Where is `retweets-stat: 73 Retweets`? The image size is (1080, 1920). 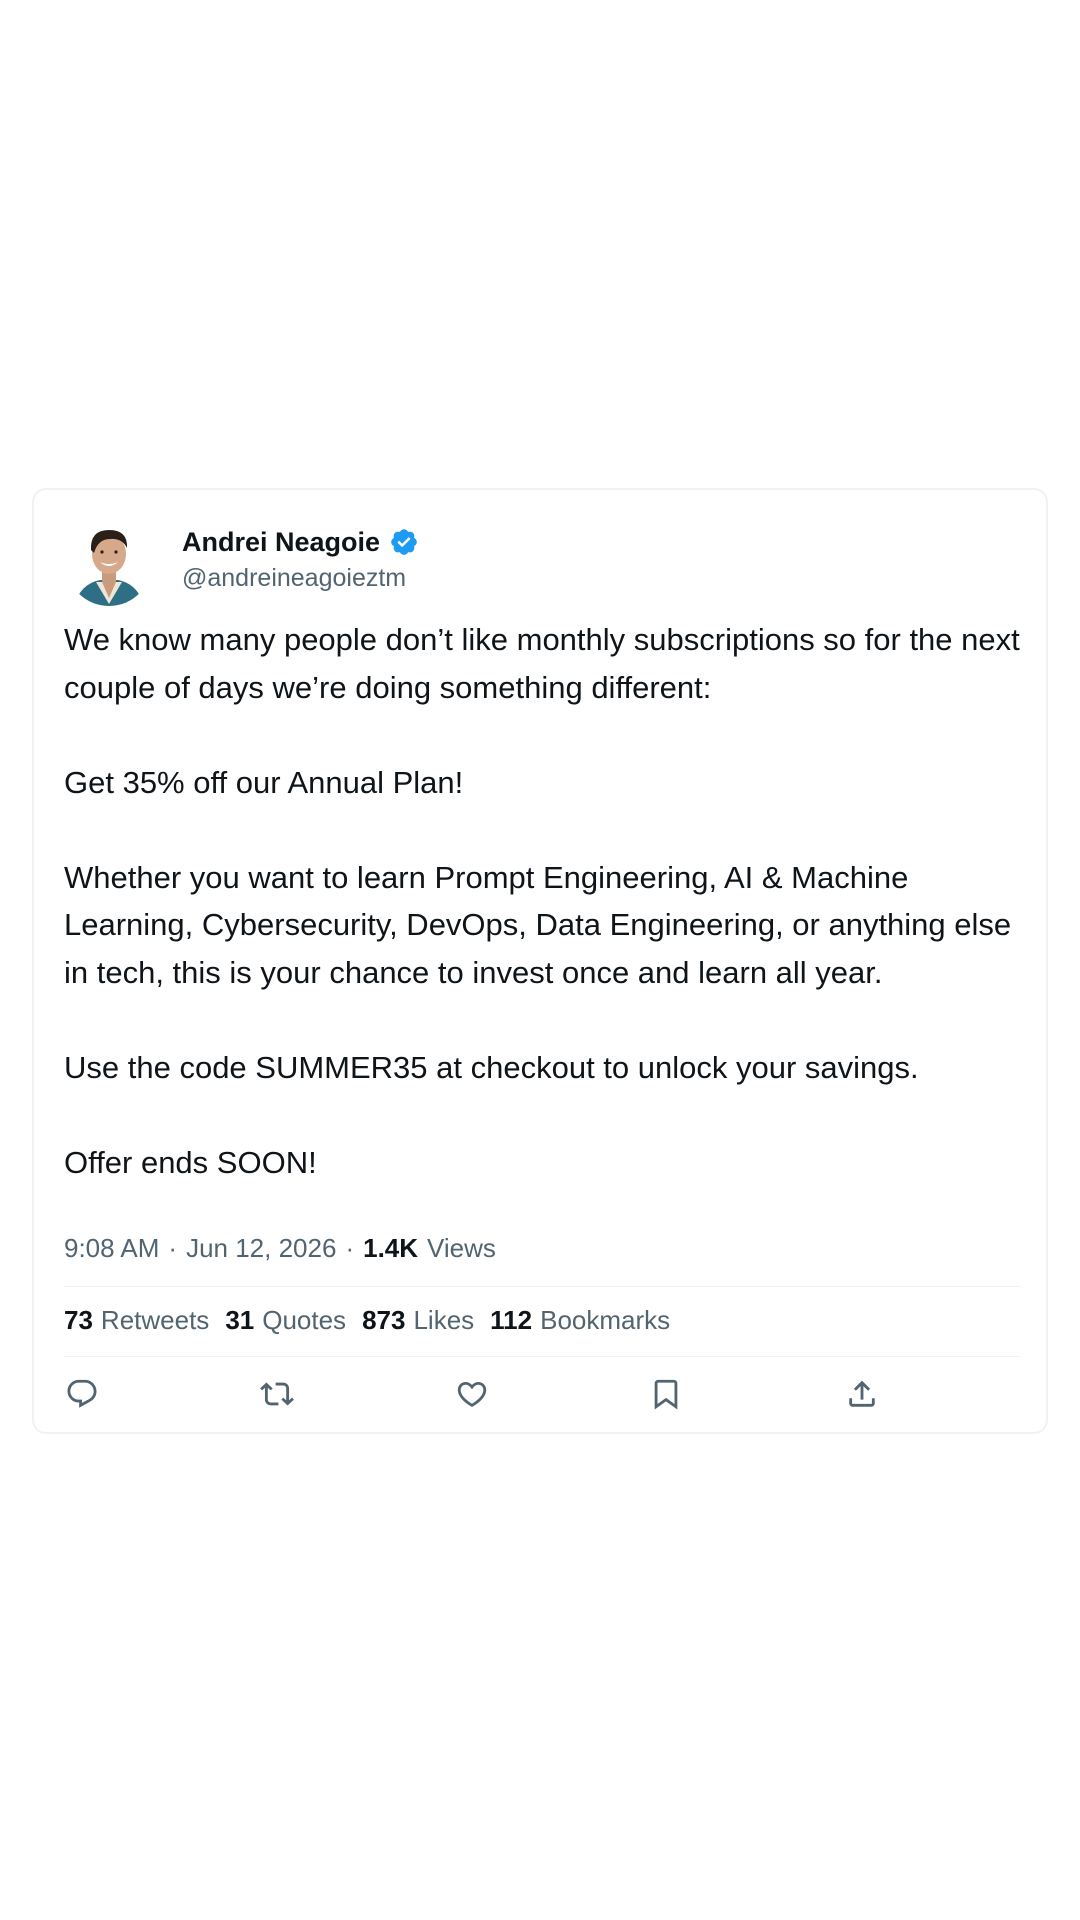 retweets-stat: 73 Retweets is located at coordinates (136, 1320).